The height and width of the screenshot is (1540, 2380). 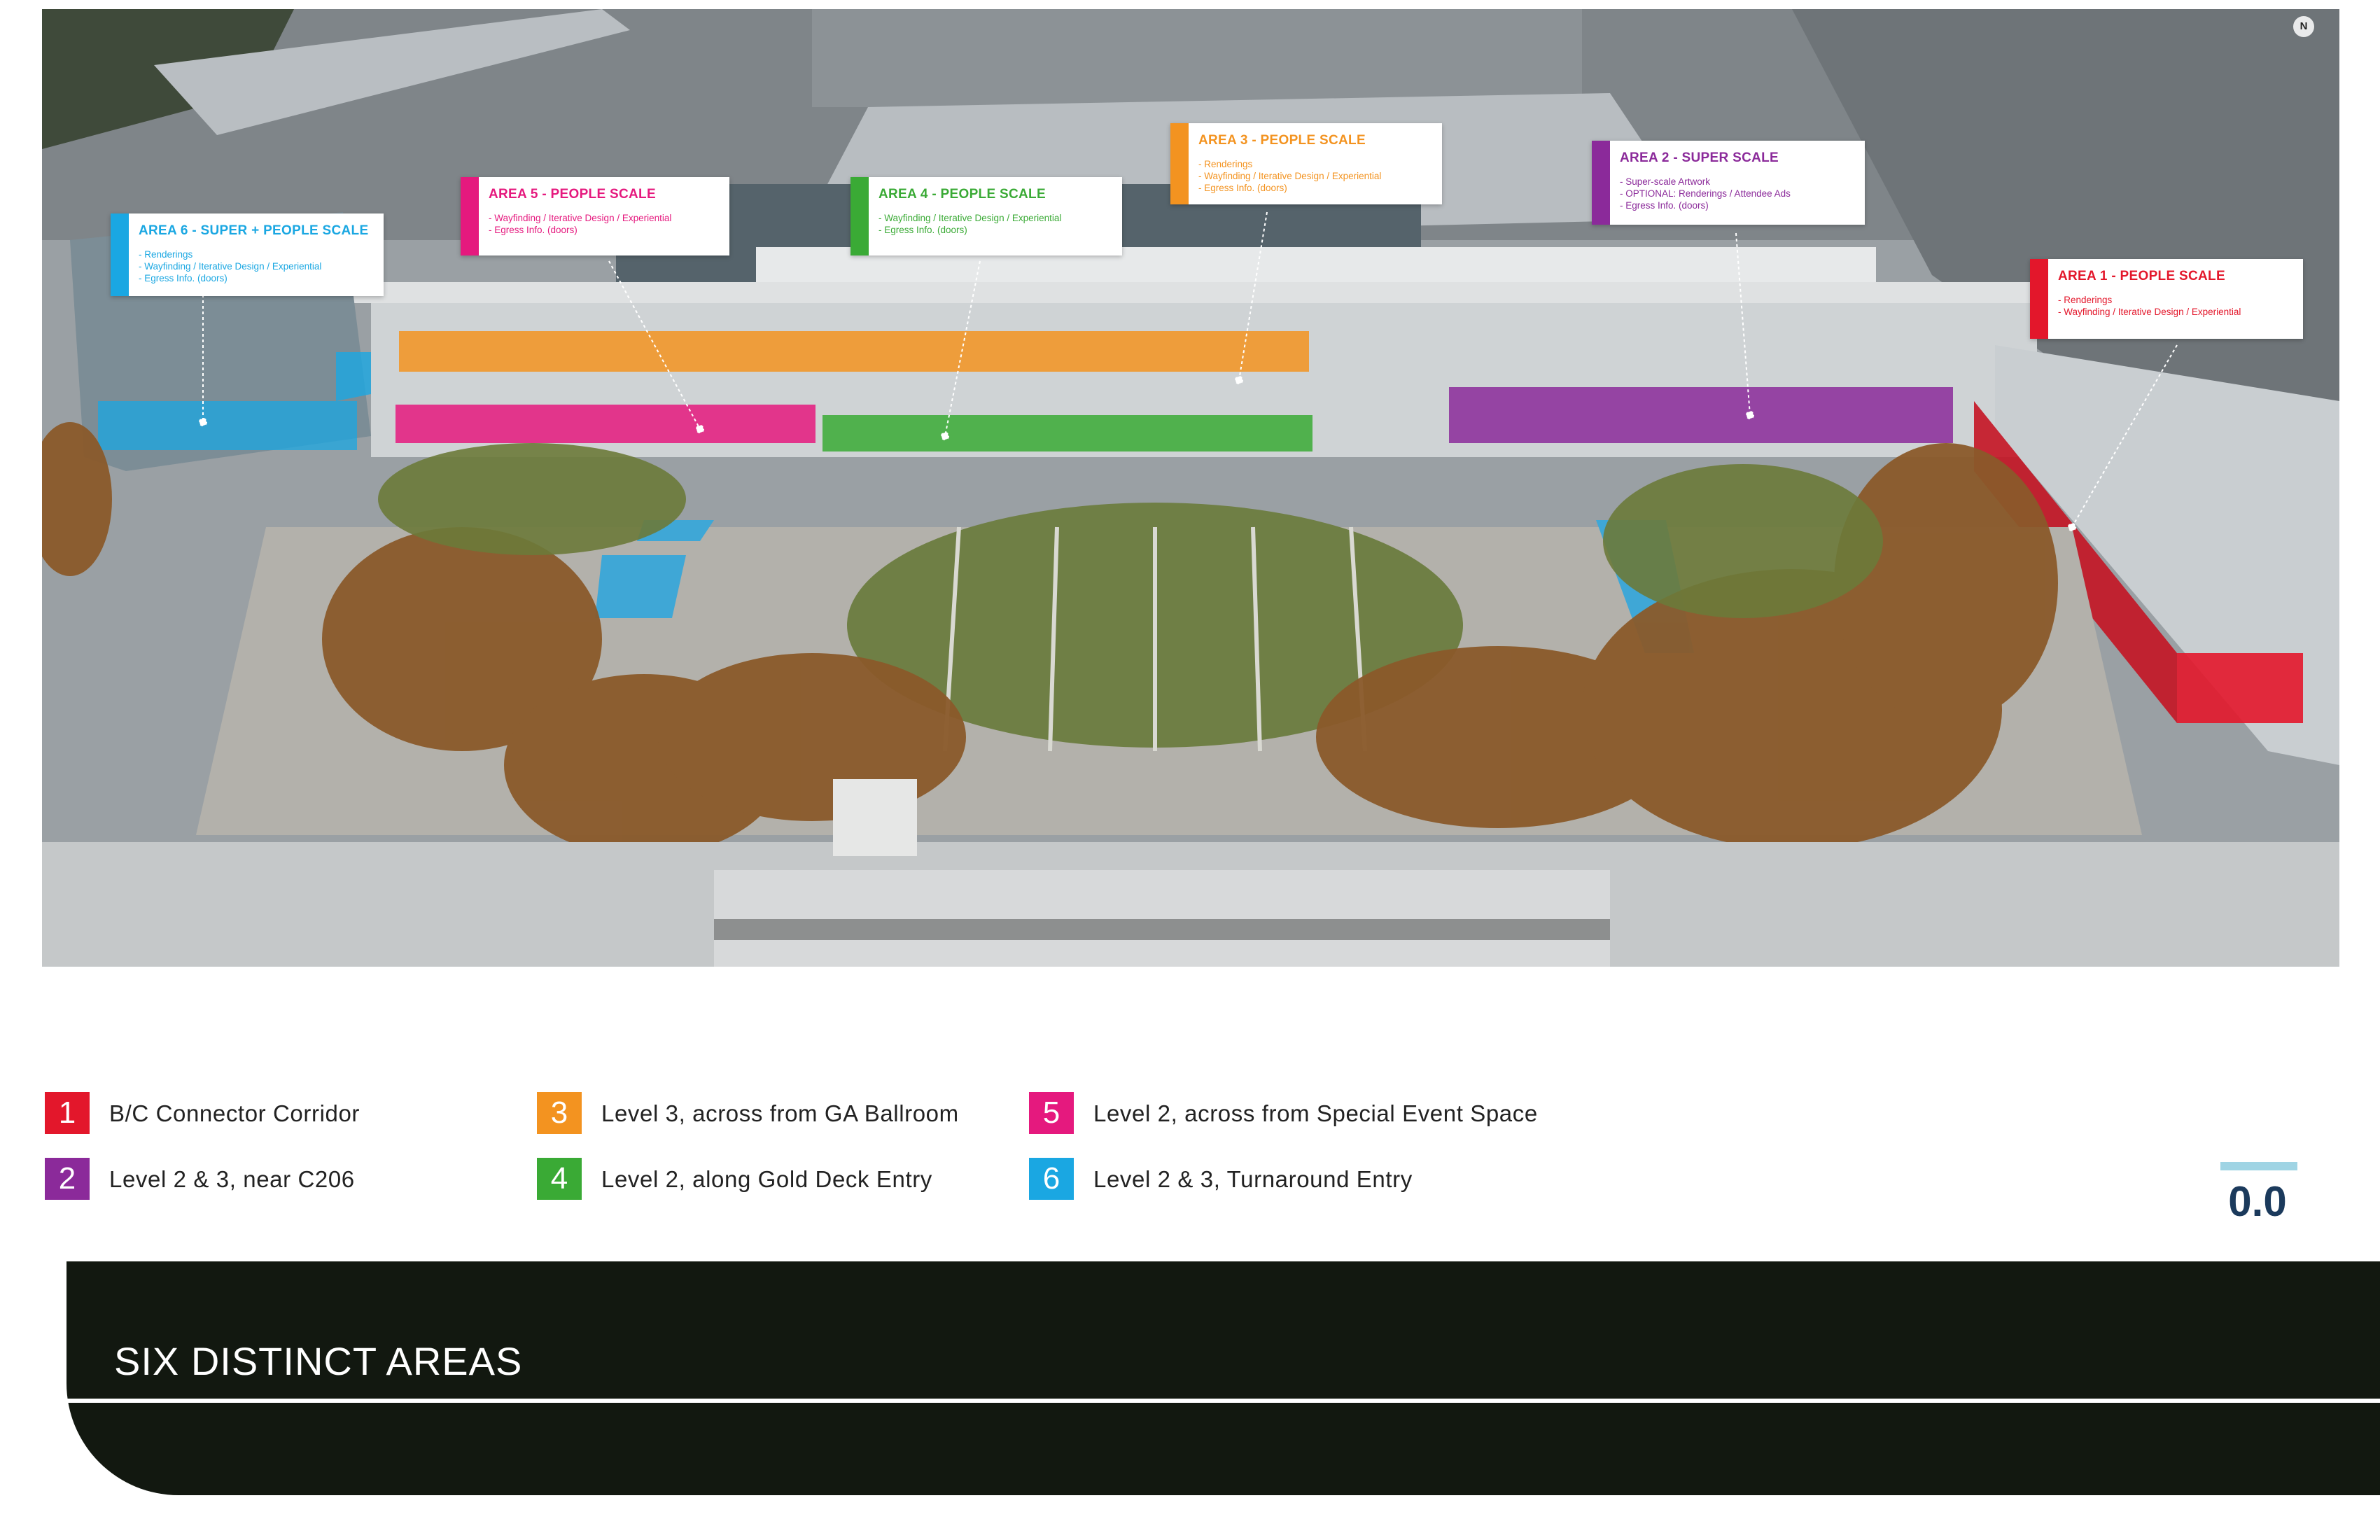 What do you see at coordinates (780, 1113) in the screenshot?
I see `legend-label: Level 3, across from GA Ballroom` at bounding box center [780, 1113].